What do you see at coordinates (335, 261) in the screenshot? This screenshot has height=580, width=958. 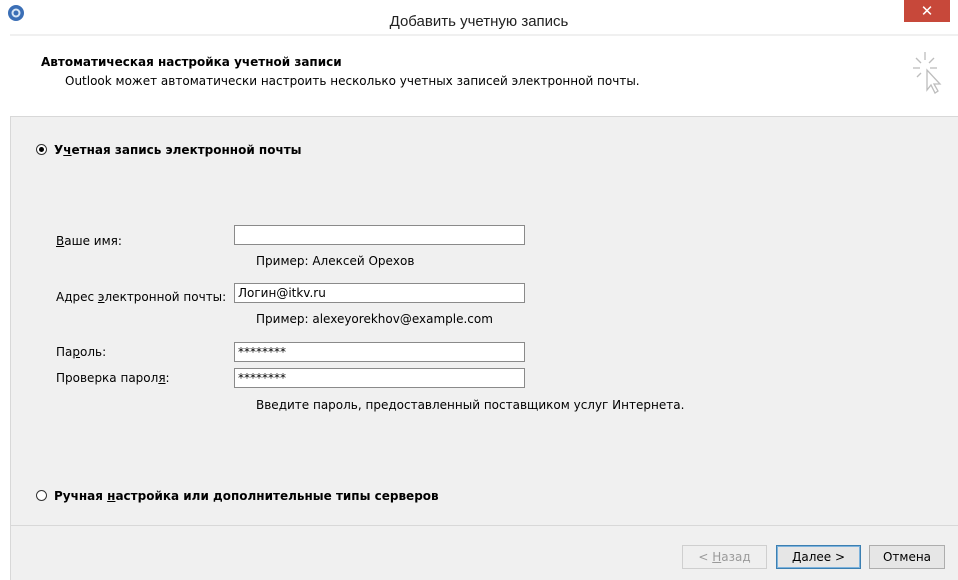 I see `name-hint: Пример: Алексей Орехов` at bounding box center [335, 261].